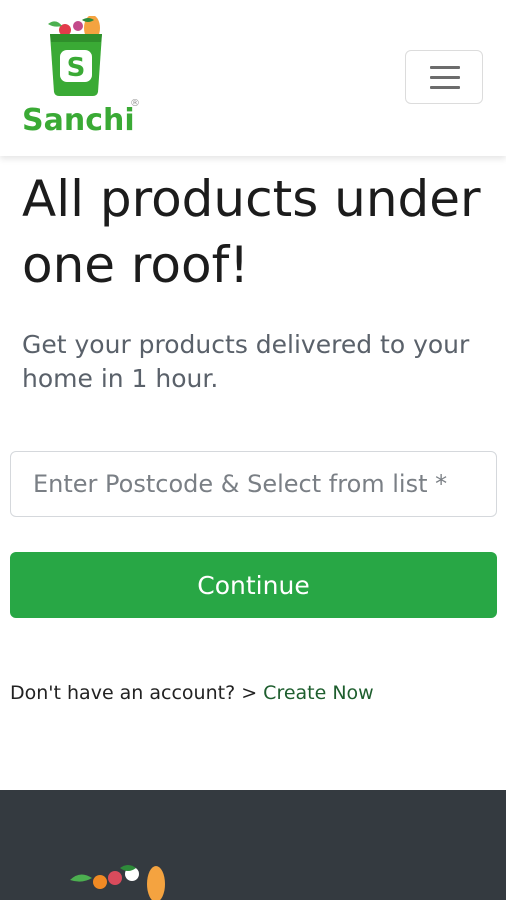  What do you see at coordinates (78, 119) in the screenshot?
I see `logo-wordmark: Sanchi` at bounding box center [78, 119].